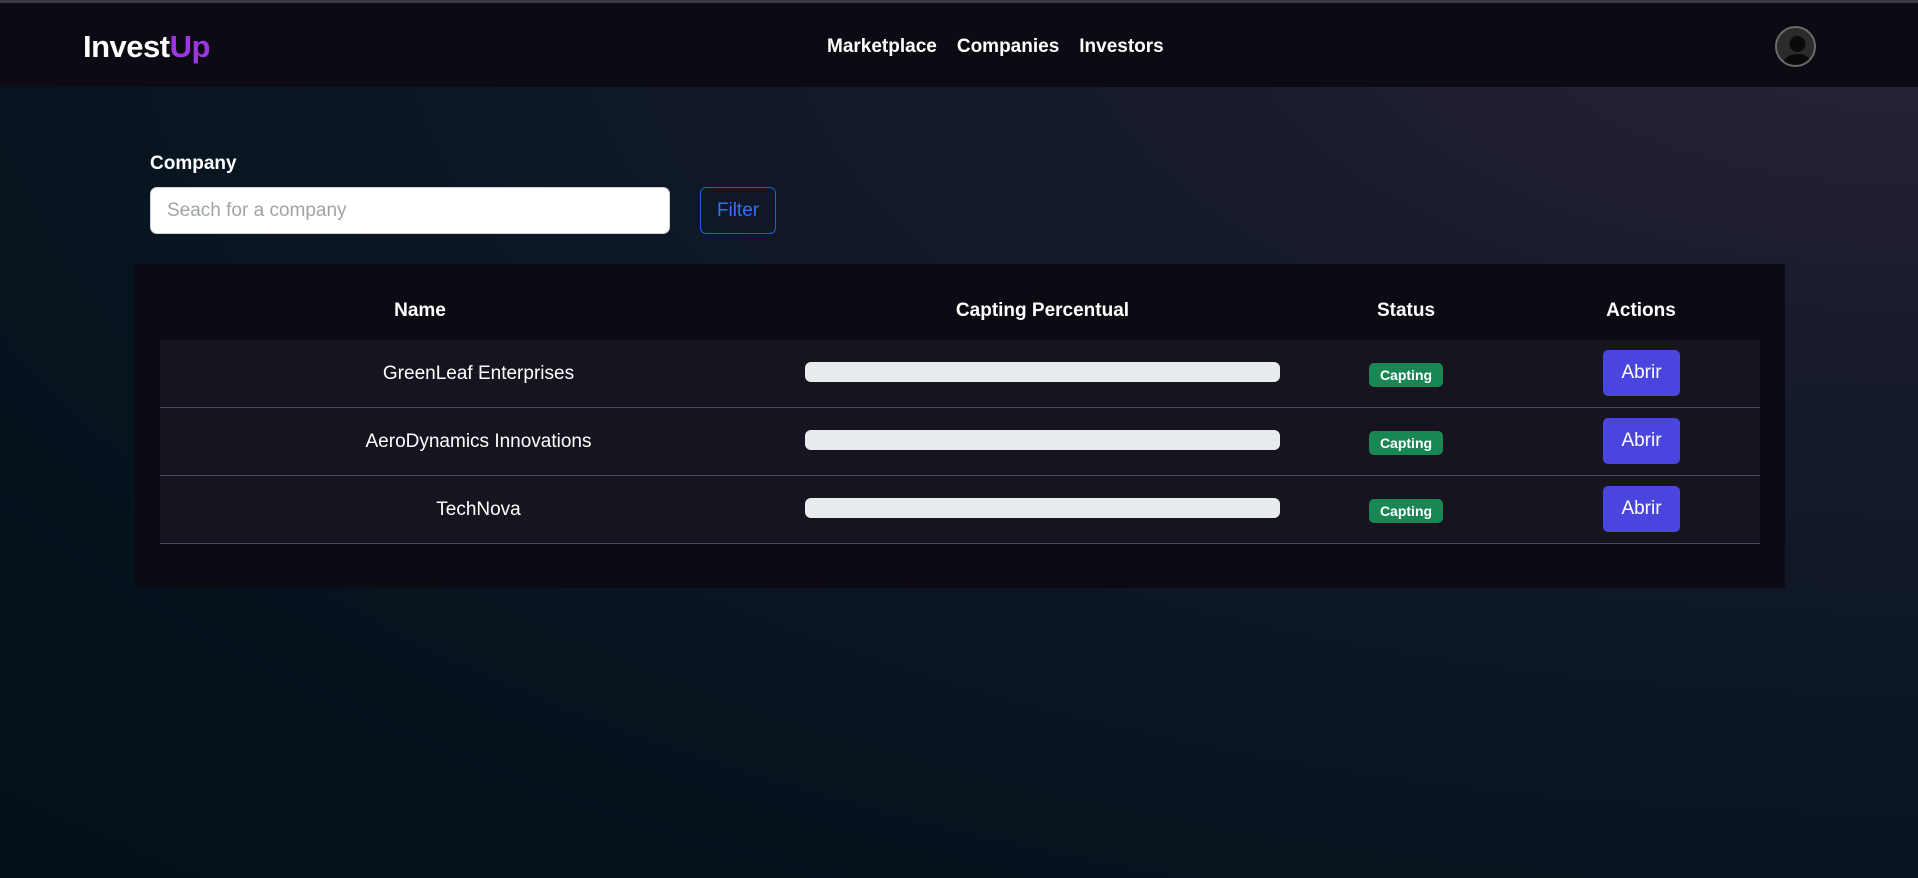 Image resolution: width=1918 pixels, height=878 pixels. What do you see at coordinates (478, 441) in the screenshot?
I see `company-name: AeroDynamics Innovations` at bounding box center [478, 441].